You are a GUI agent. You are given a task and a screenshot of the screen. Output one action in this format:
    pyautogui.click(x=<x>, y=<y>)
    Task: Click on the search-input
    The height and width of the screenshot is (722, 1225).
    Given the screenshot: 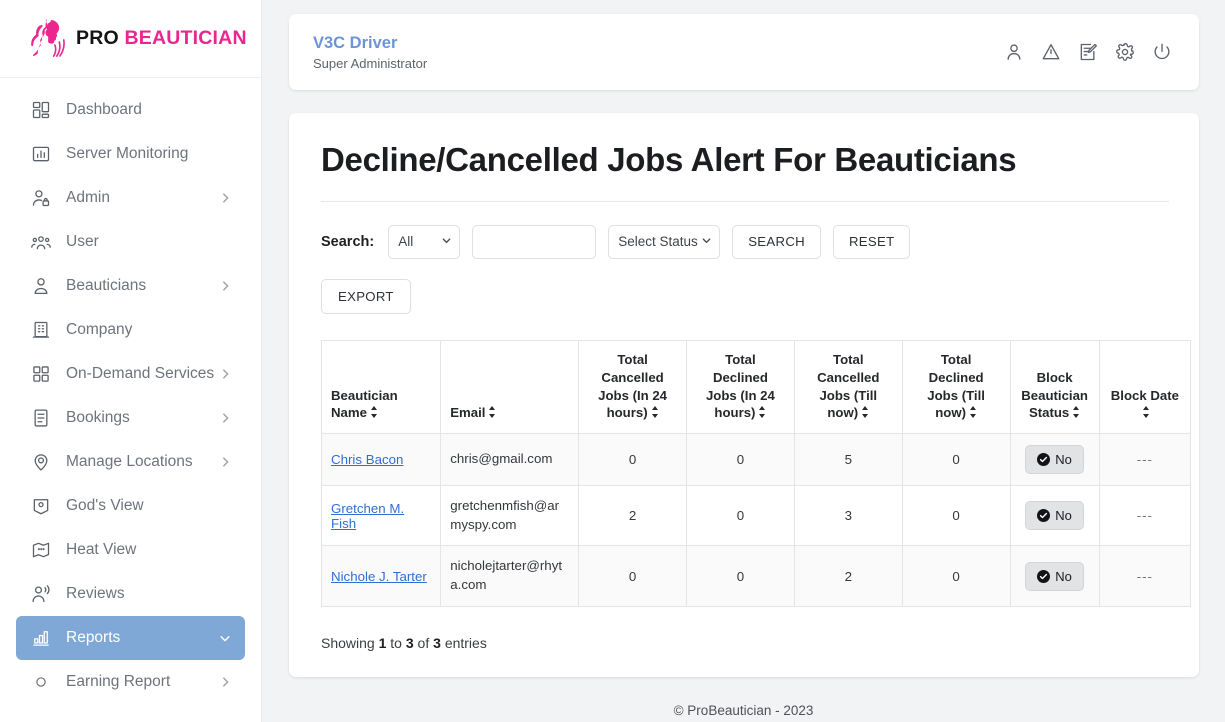 What is the action you would take?
    pyautogui.click(x=534, y=241)
    